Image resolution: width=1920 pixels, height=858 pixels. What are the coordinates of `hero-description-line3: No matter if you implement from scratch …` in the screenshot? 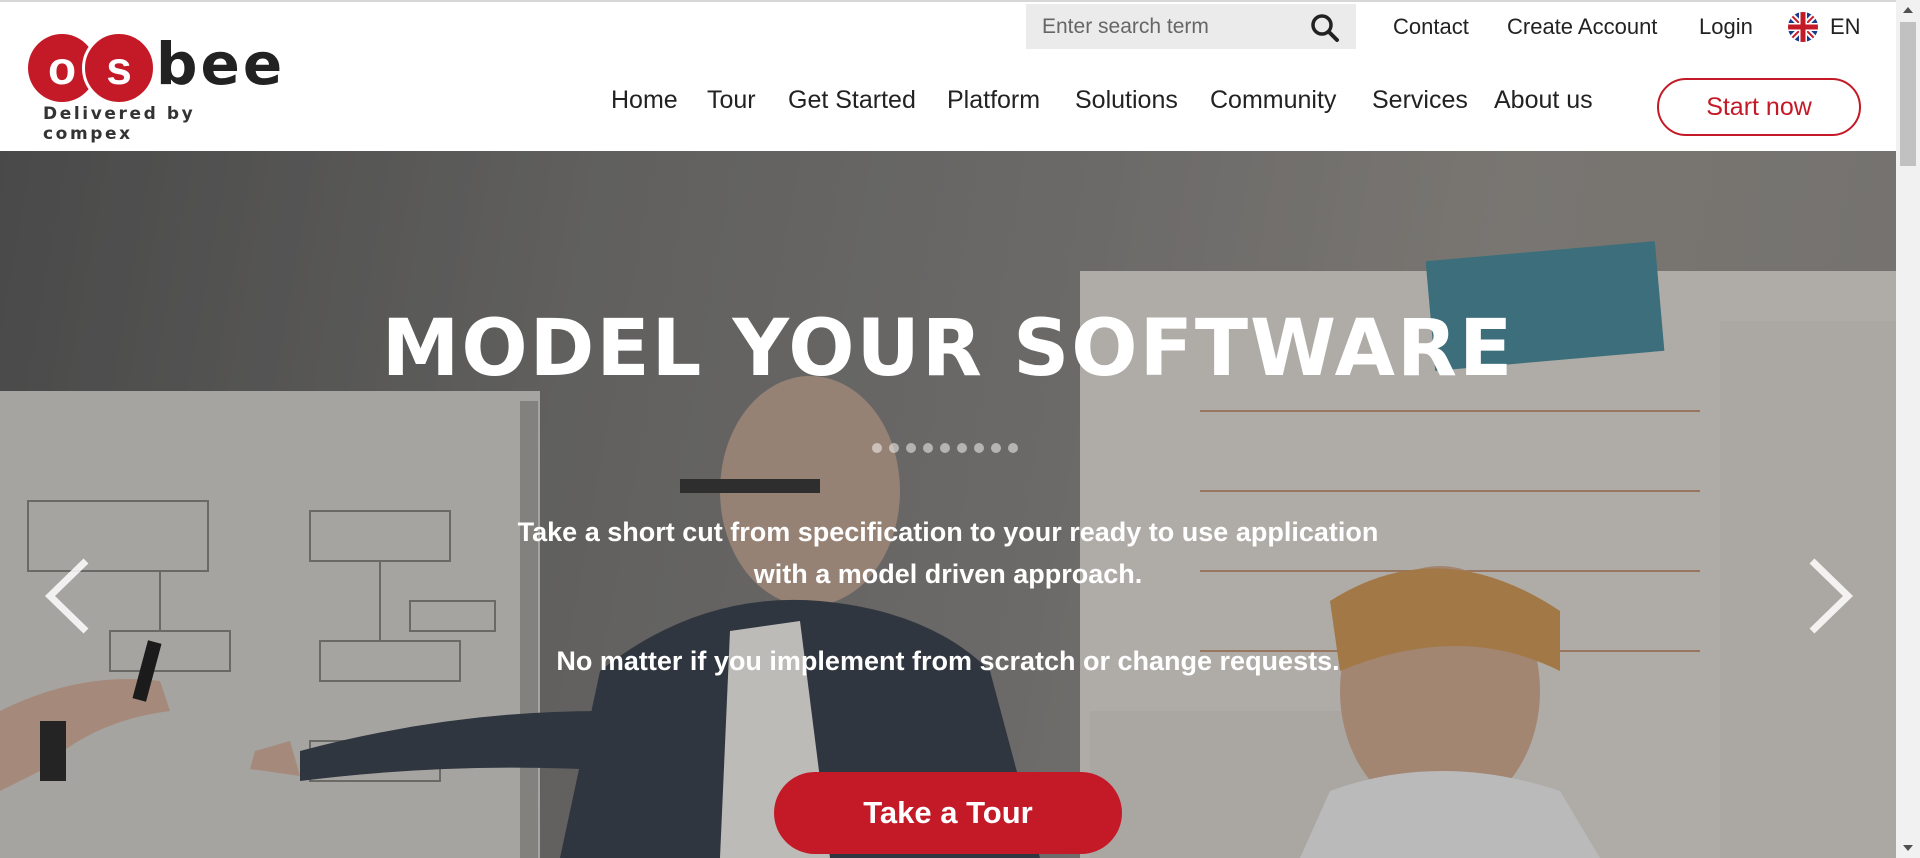 It's located at (948, 661).